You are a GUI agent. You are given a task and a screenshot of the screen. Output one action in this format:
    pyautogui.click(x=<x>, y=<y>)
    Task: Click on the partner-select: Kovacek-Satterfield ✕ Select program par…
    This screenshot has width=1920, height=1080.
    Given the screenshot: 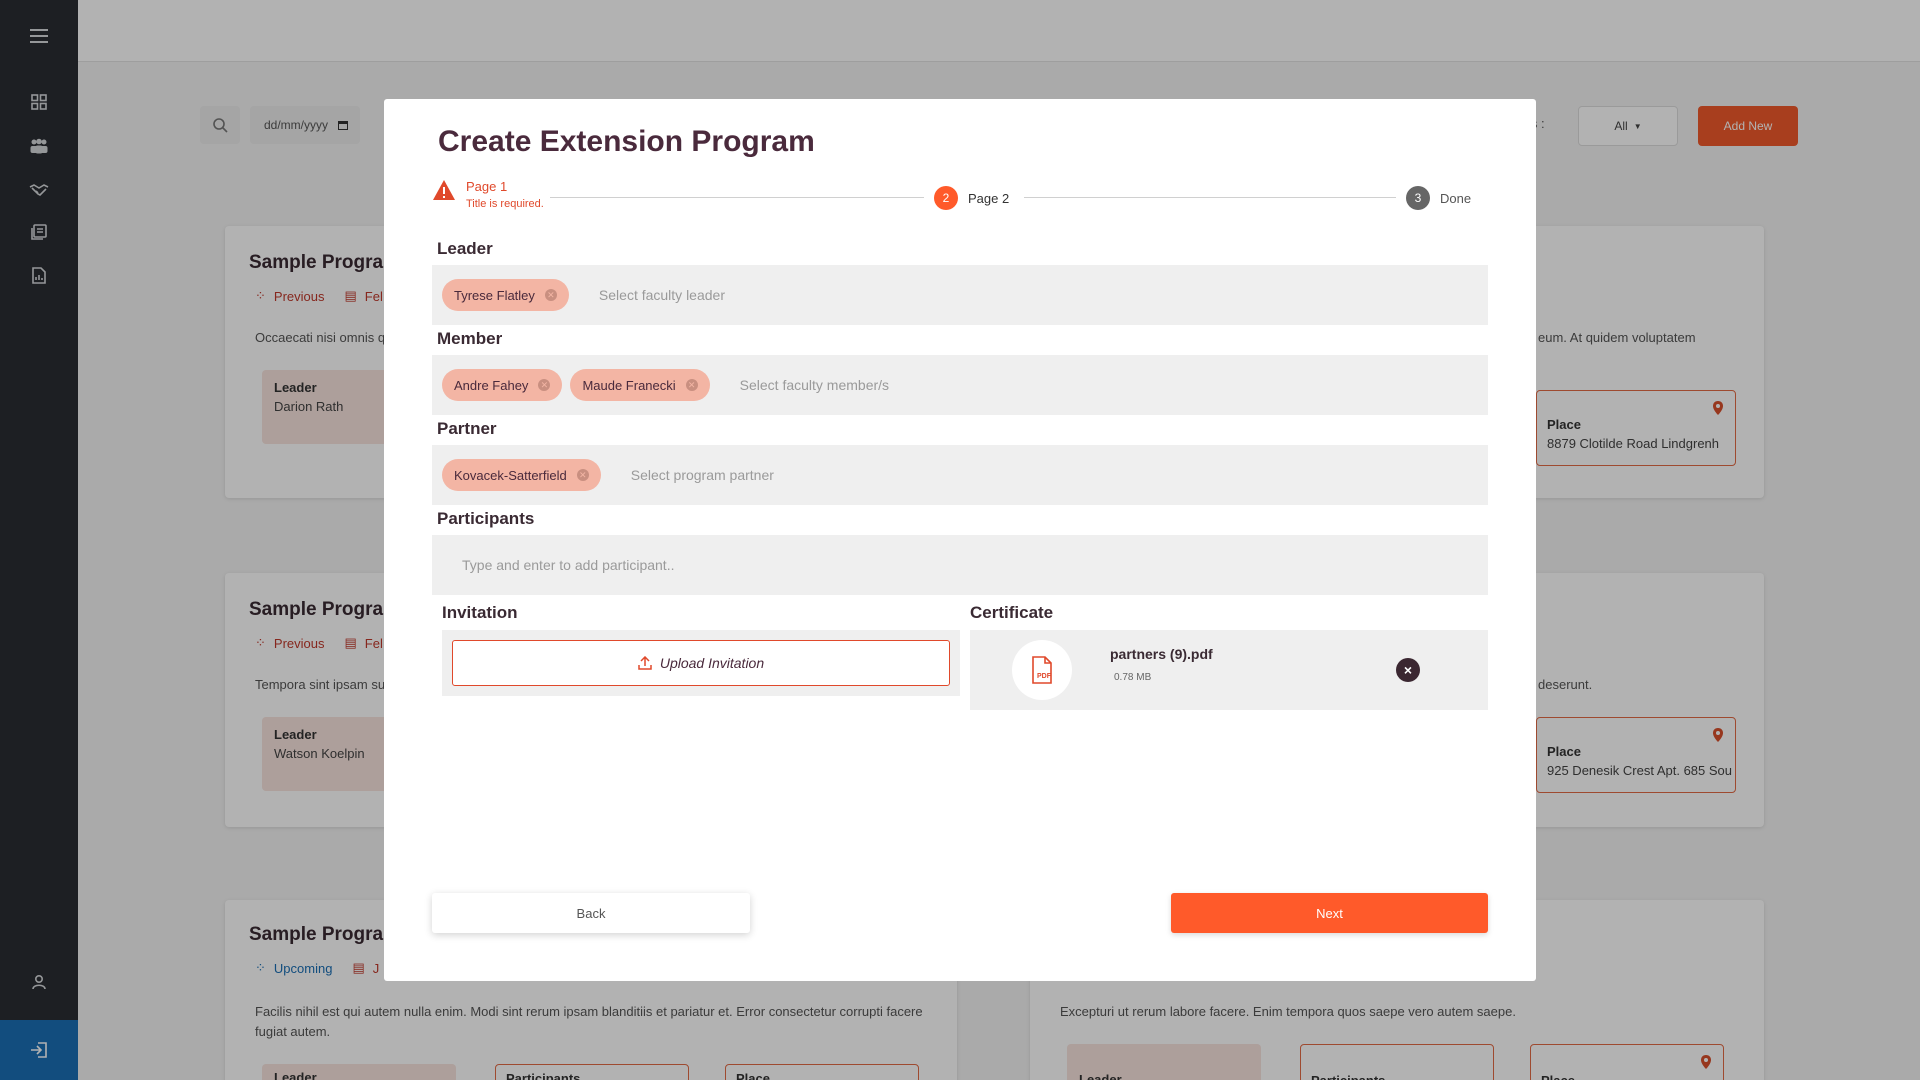 What is the action you would take?
    pyautogui.click(x=960, y=475)
    